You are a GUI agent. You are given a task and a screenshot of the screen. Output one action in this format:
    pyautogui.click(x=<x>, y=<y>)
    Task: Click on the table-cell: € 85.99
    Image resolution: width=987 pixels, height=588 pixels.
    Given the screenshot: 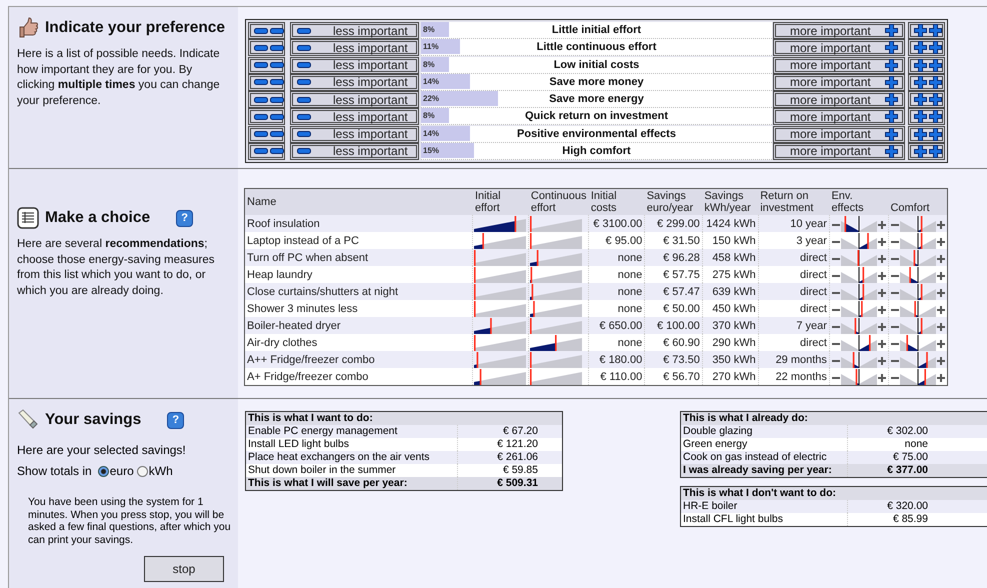 What is the action you would take?
    pyautogui.click(x=891, y=519)
    